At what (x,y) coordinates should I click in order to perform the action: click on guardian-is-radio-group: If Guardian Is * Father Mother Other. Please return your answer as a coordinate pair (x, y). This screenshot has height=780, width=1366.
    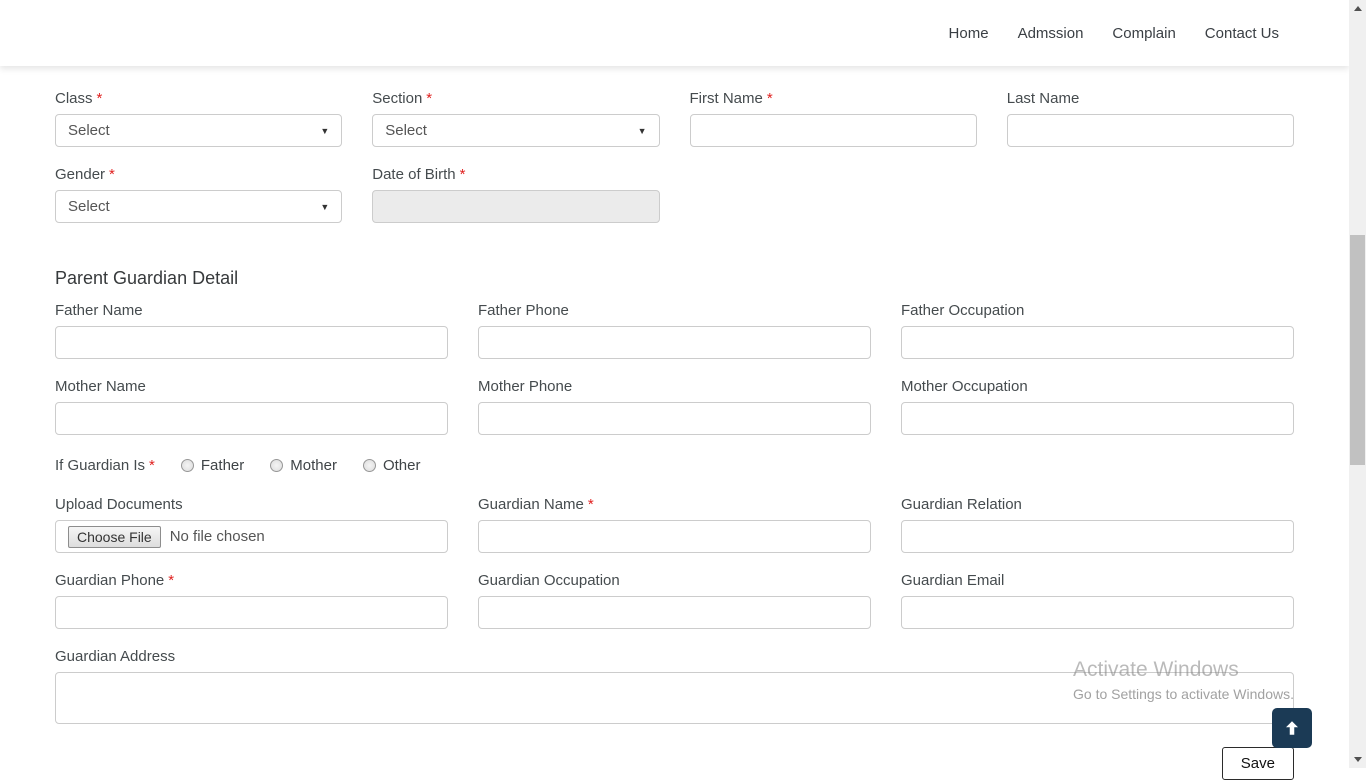
    Looking at the image, I should click on (674, 465).